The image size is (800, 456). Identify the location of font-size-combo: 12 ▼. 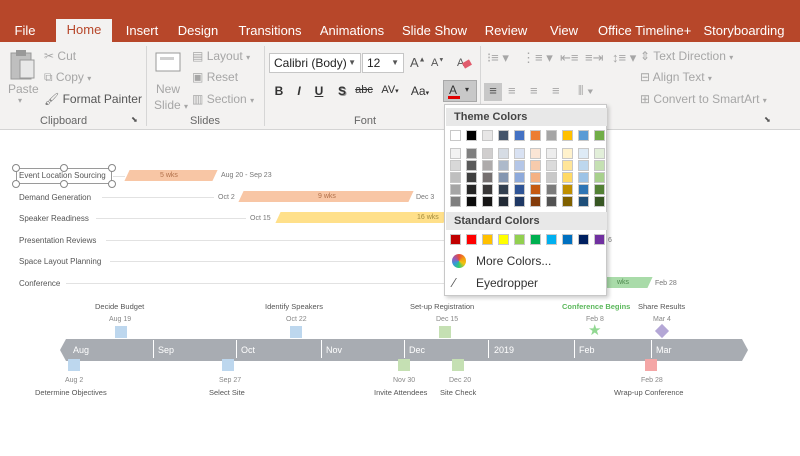
(383, 63).